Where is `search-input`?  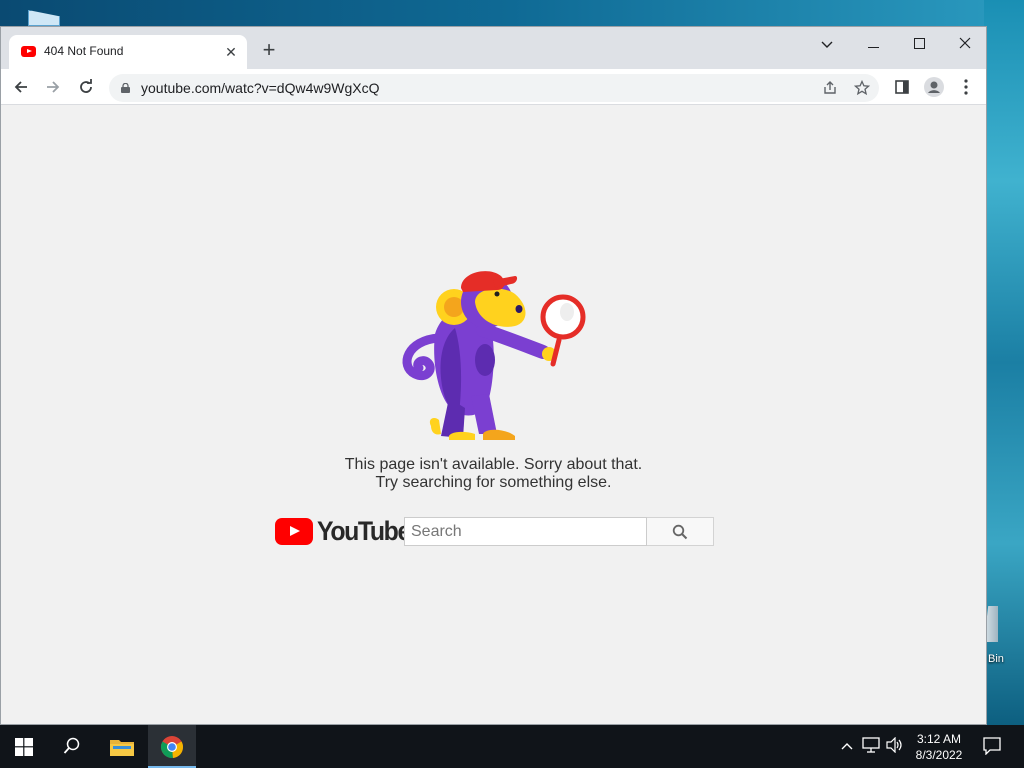 search-input is located at coordinates (525, 531).